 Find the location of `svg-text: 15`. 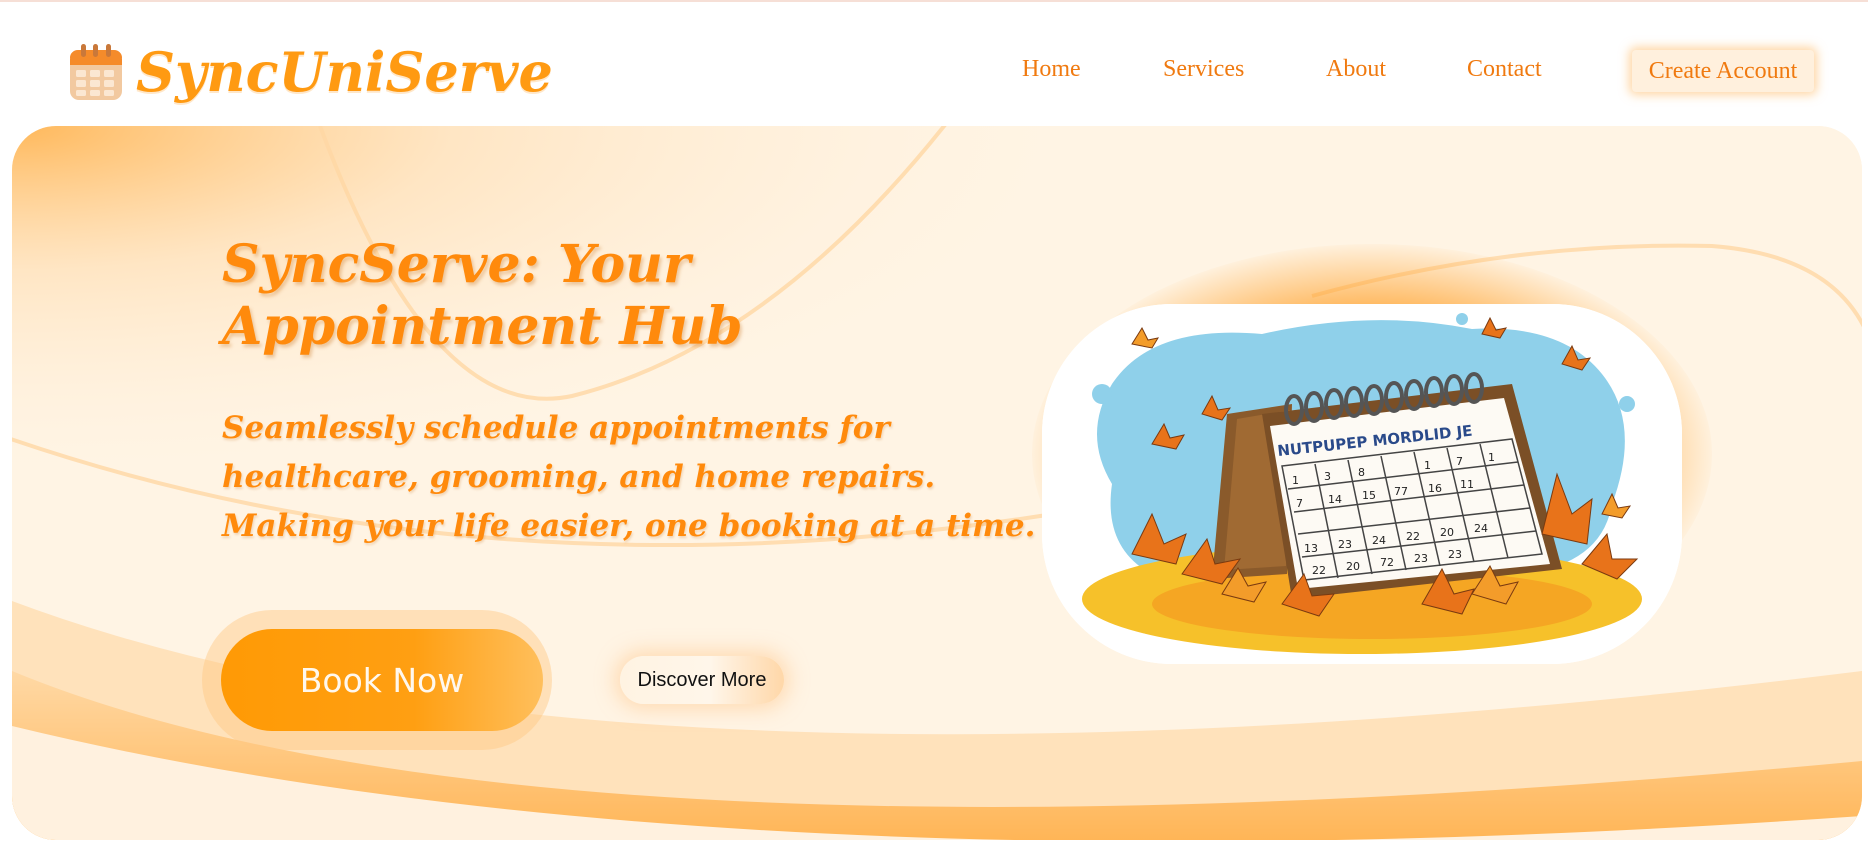

svg-text: 15 is located at coordinates (1369, 495).